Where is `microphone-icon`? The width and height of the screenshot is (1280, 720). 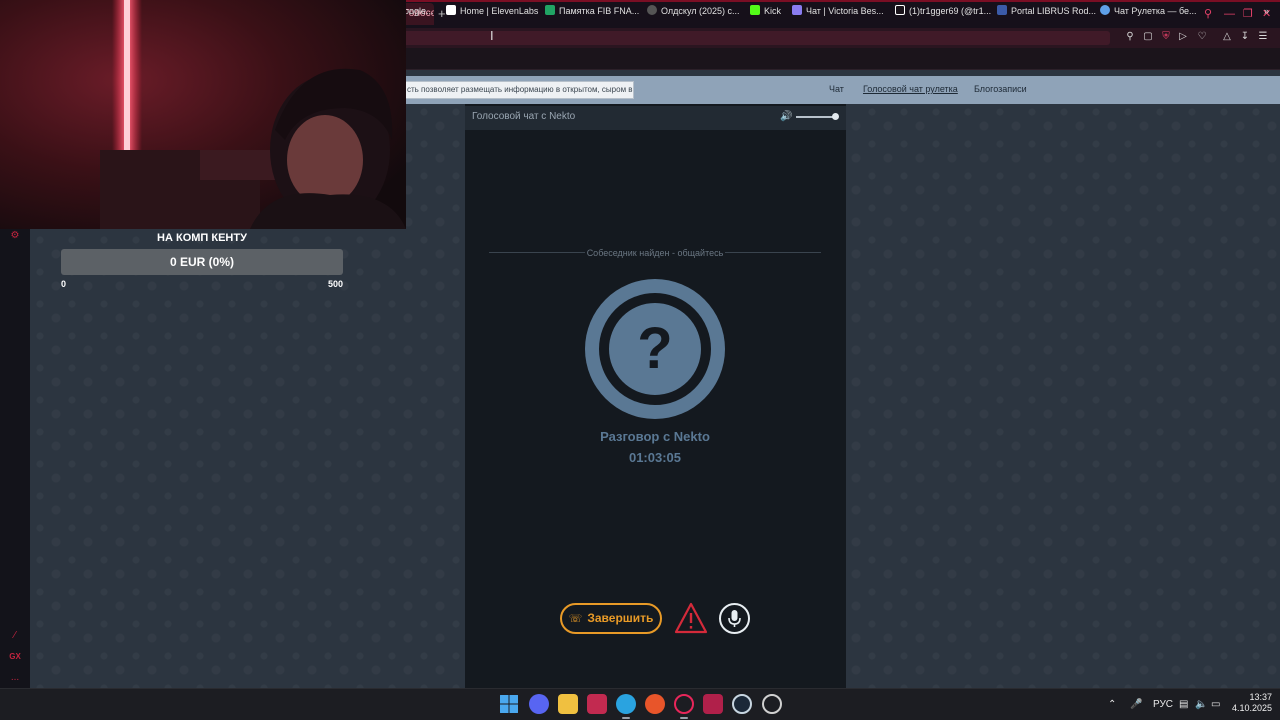
microphone-icon is located at coordinates (734, 618).